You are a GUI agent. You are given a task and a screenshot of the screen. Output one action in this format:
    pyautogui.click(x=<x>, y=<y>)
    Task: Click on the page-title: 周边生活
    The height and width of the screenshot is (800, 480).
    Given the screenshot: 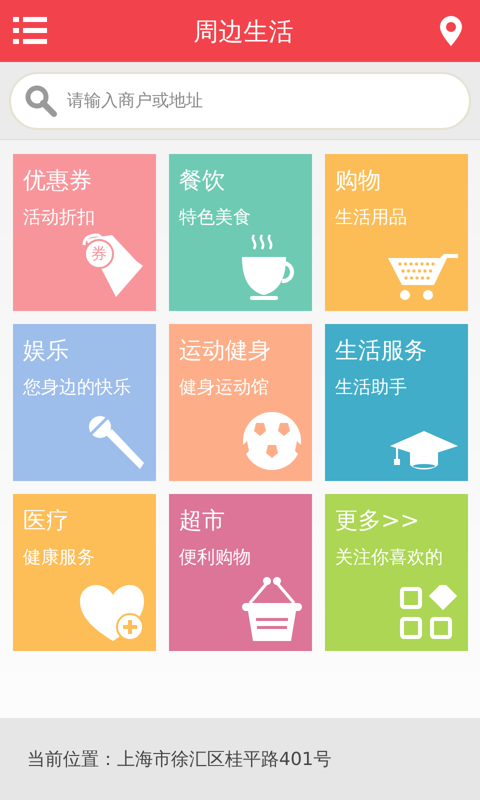 What is the action you would take?
    pyautogui.click(x=244, y=32)
    